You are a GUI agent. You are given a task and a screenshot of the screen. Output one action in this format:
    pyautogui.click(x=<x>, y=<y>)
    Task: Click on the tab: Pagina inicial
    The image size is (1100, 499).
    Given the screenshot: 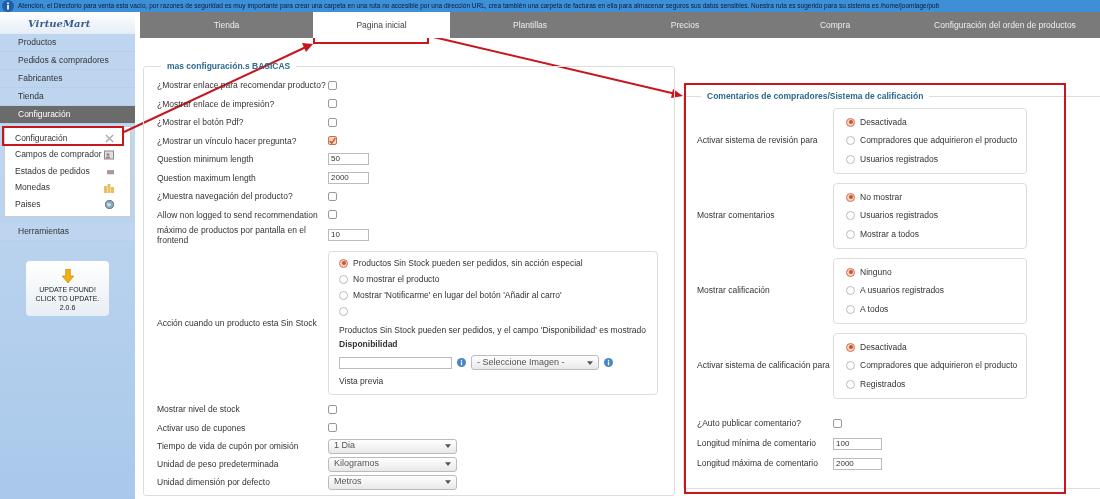 What is the action you would take?
    pyautogui.click(x=381, y=25)
    